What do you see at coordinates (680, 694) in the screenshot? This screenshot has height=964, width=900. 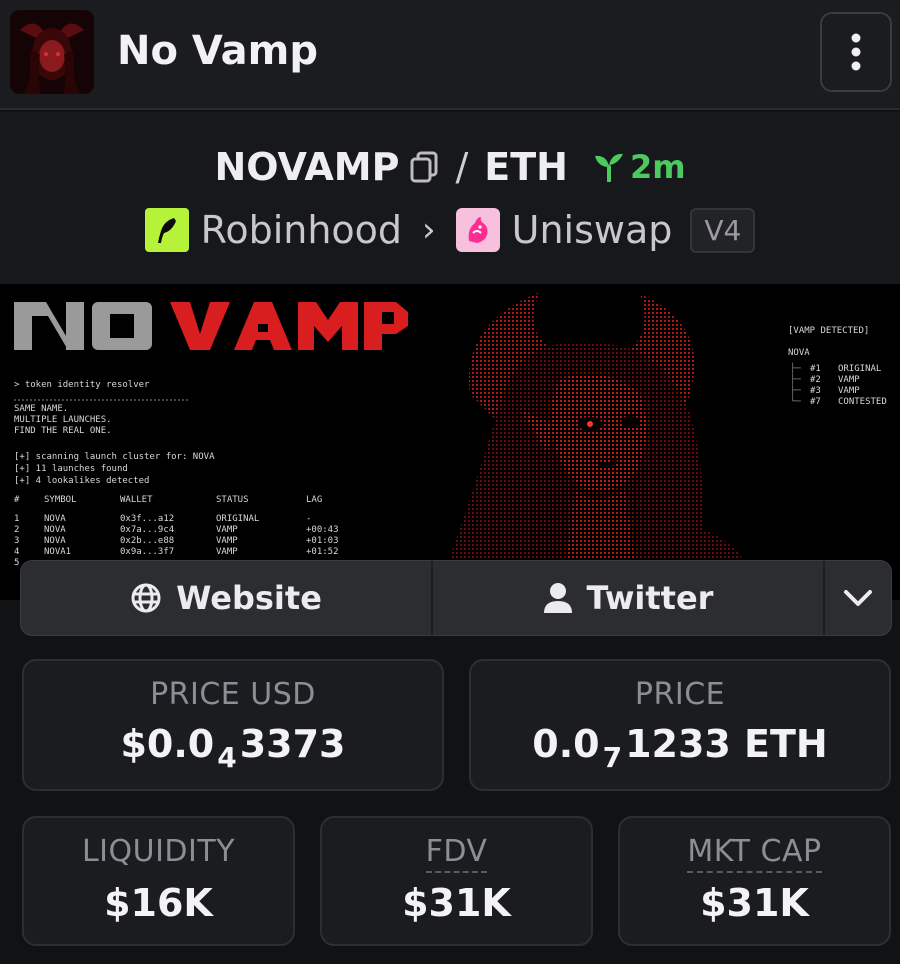 I see `price-native-label: PRICE` at bounding box center [680, 694].